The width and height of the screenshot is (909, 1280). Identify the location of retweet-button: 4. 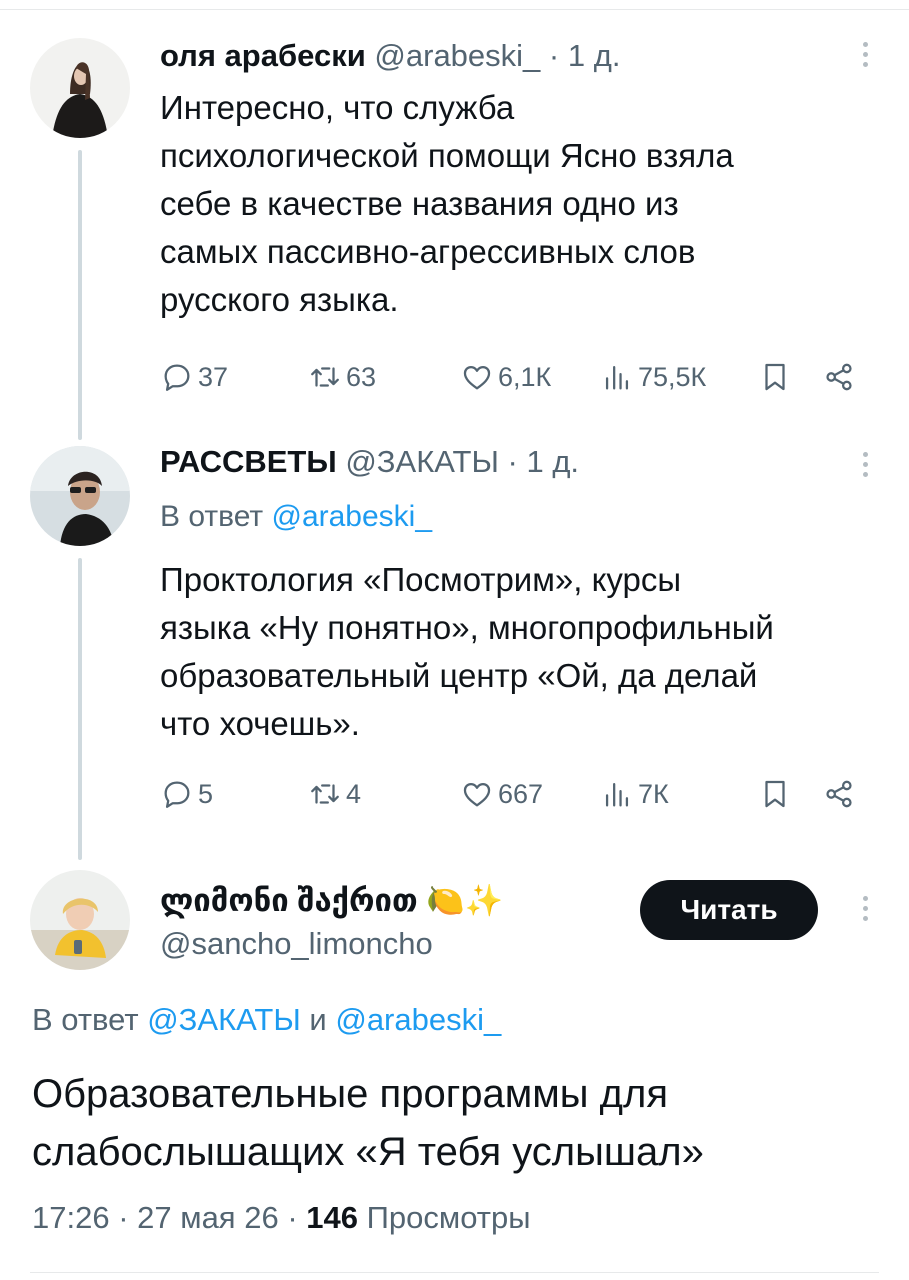
(334, 794).